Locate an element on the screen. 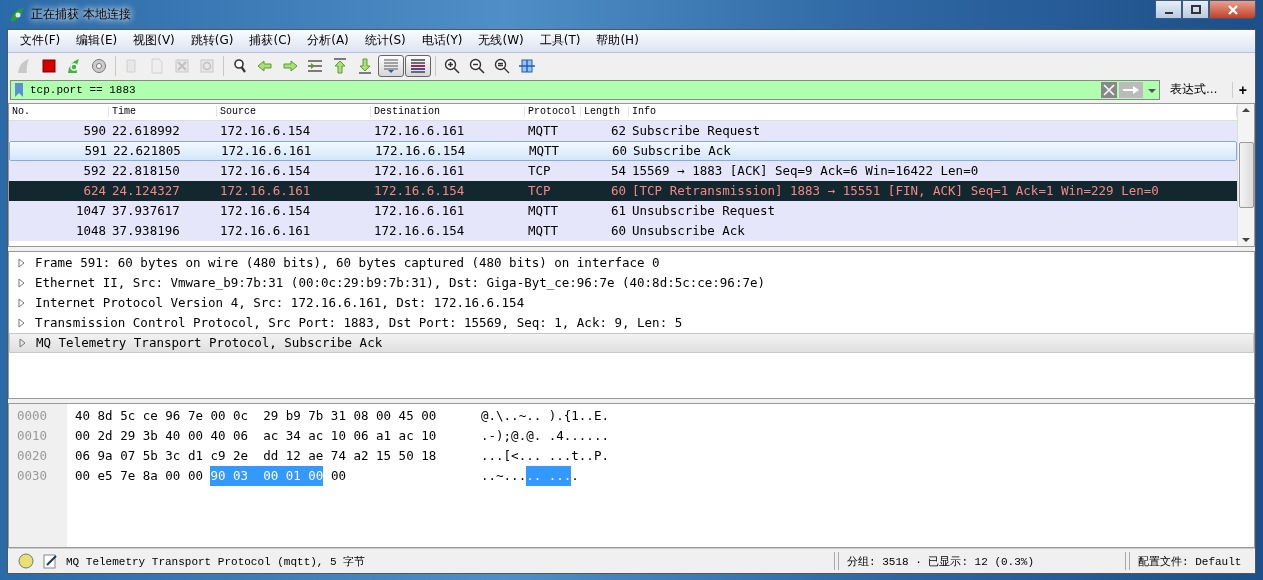  menu-item: 电话(Y) is located at coordinates (442, 41).